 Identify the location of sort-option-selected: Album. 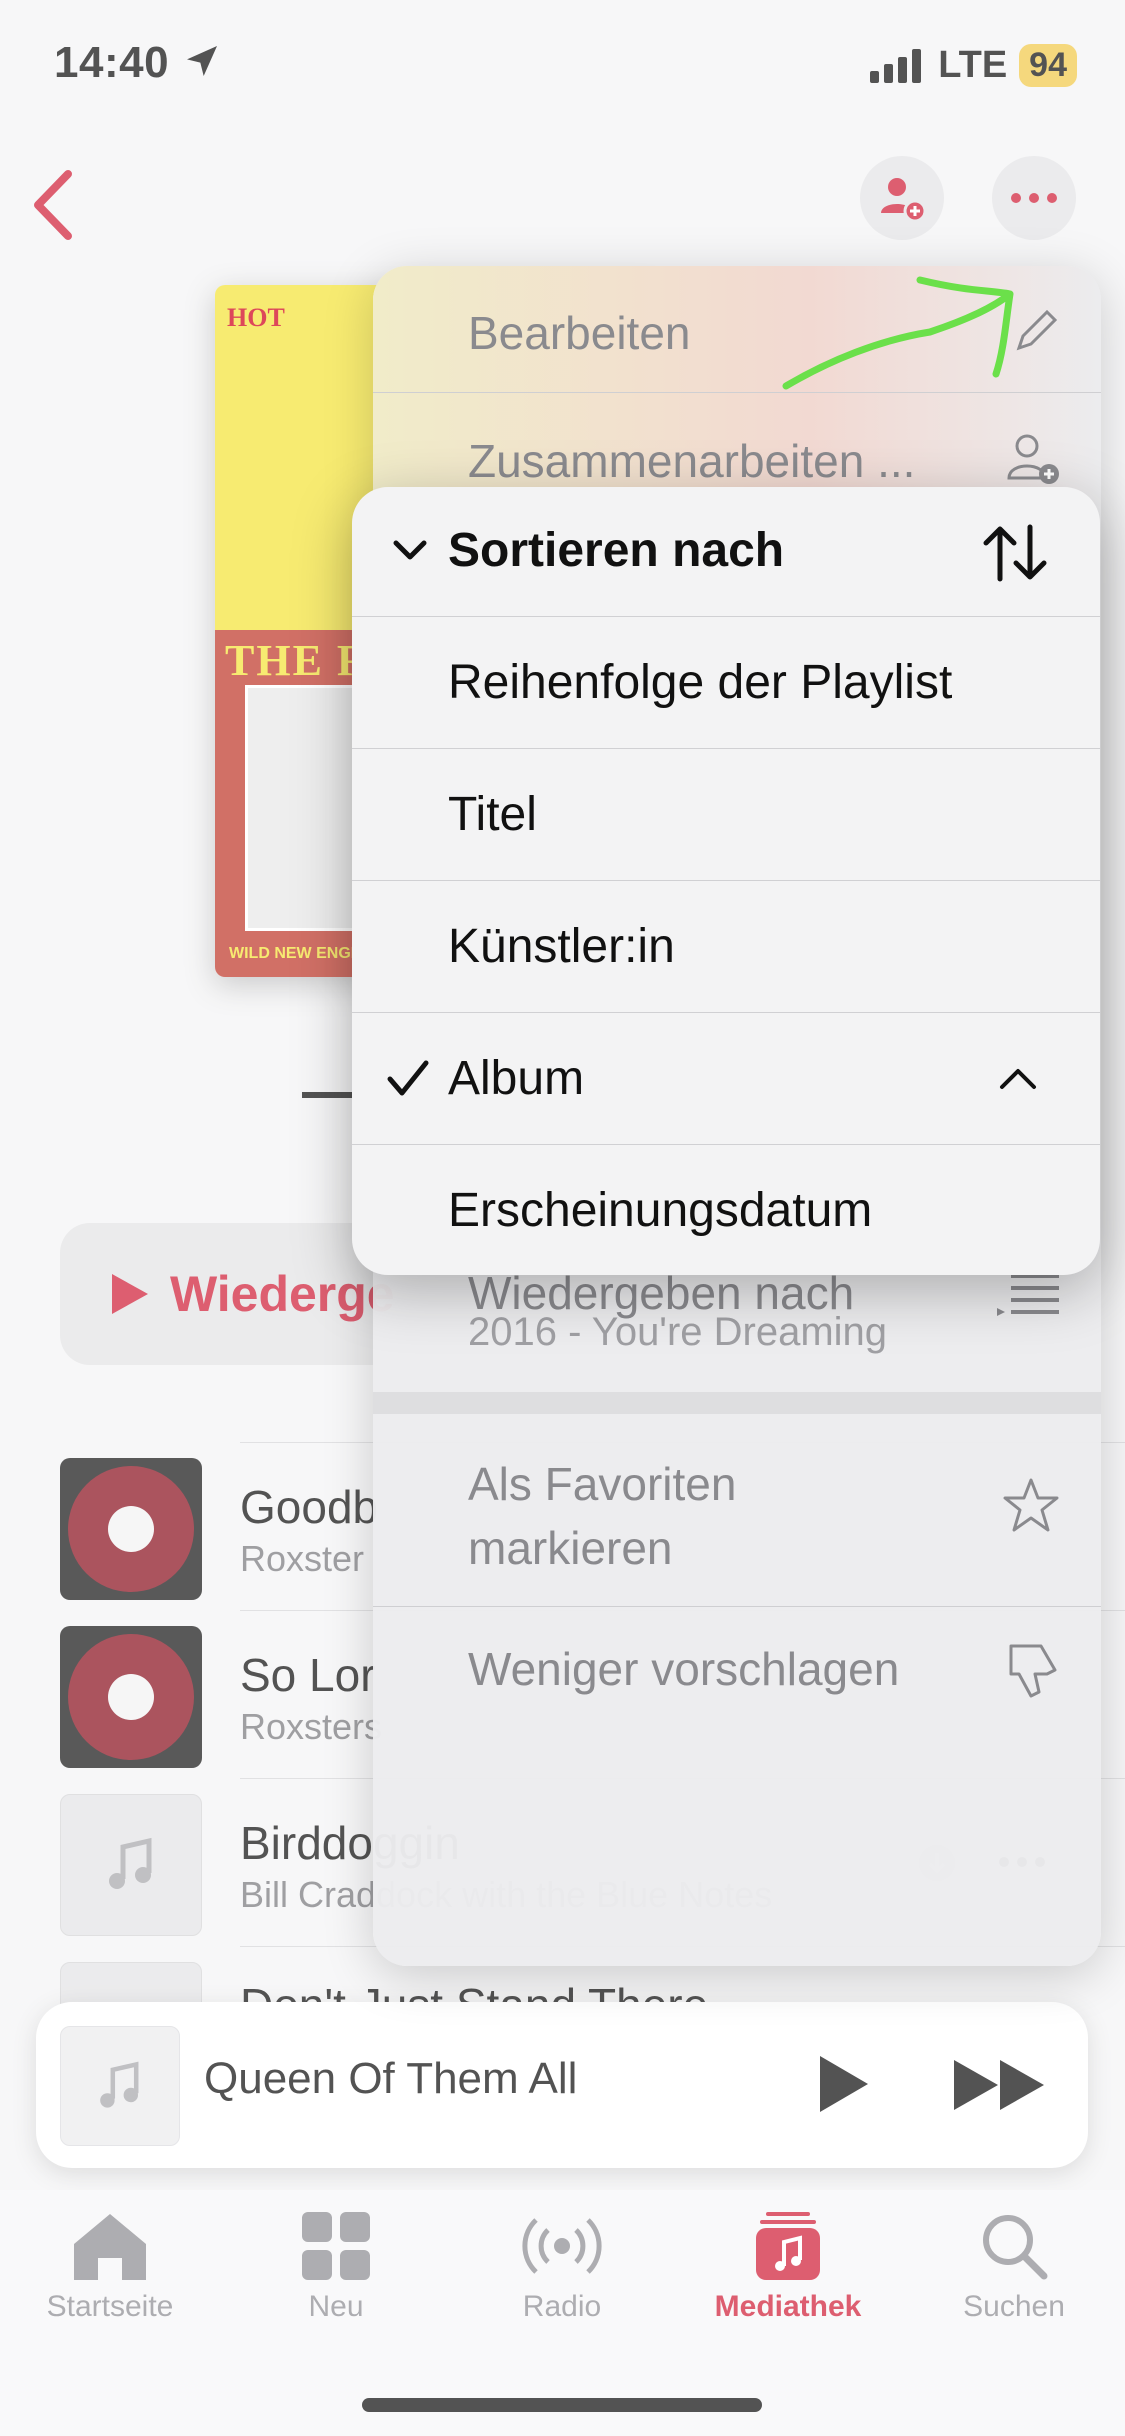
(726, 1079).